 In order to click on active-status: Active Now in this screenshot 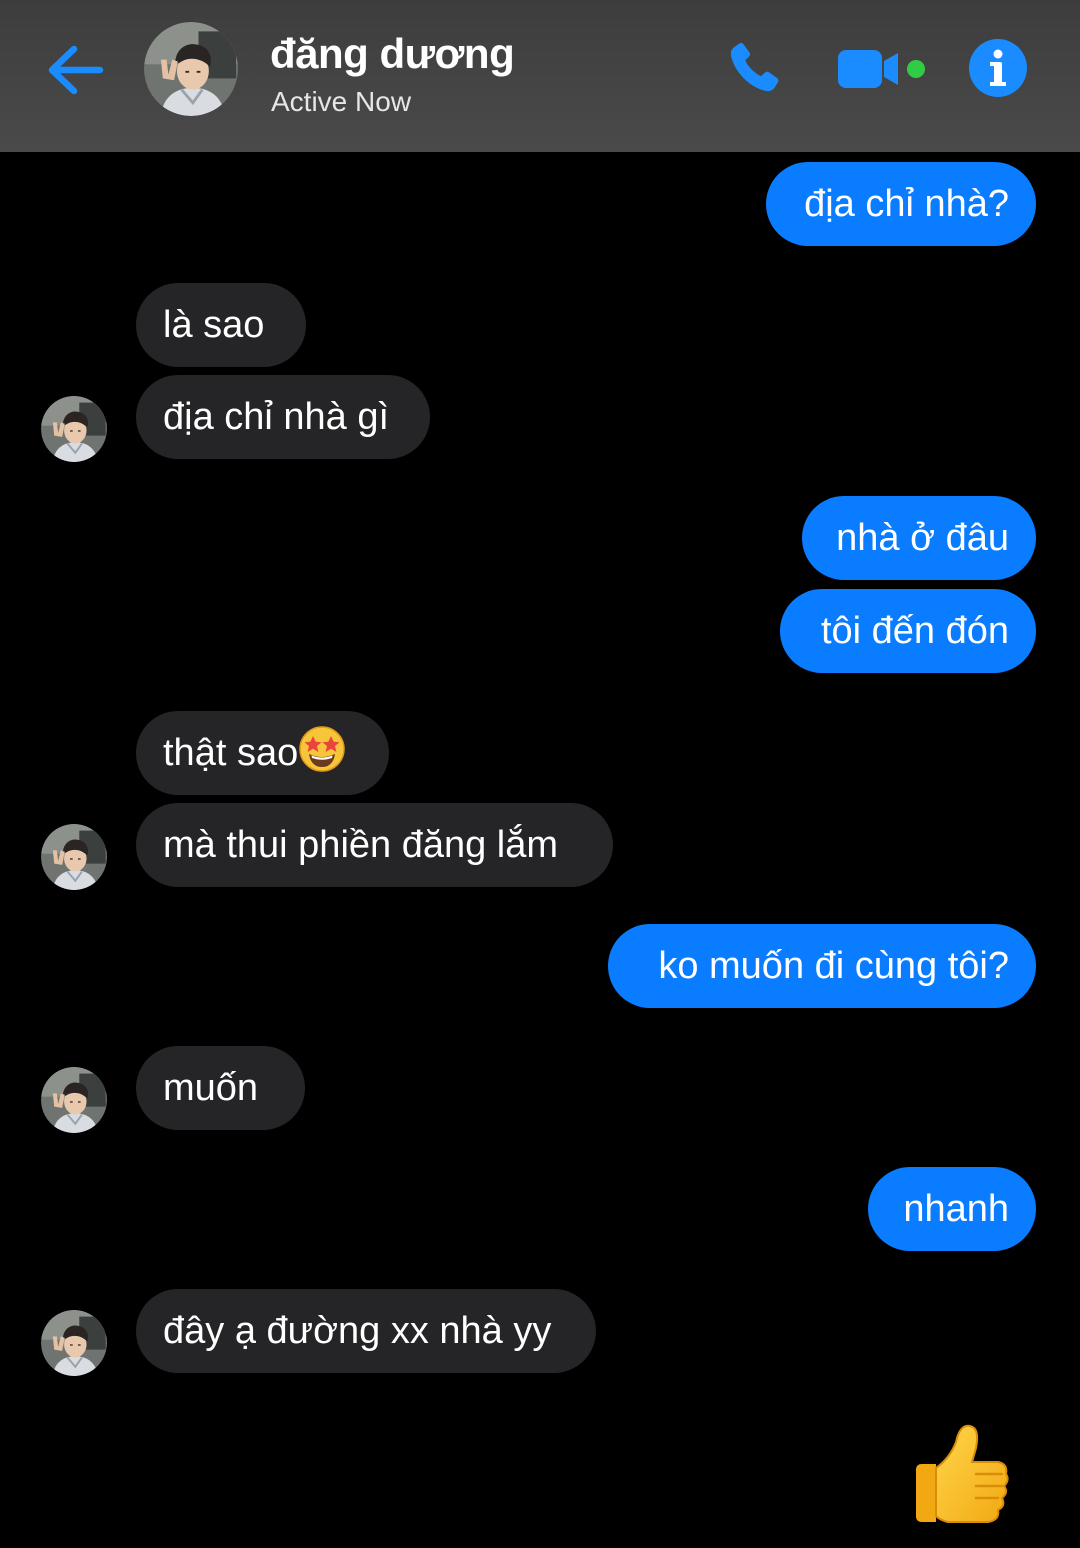, I will do `click(341, 101)`.